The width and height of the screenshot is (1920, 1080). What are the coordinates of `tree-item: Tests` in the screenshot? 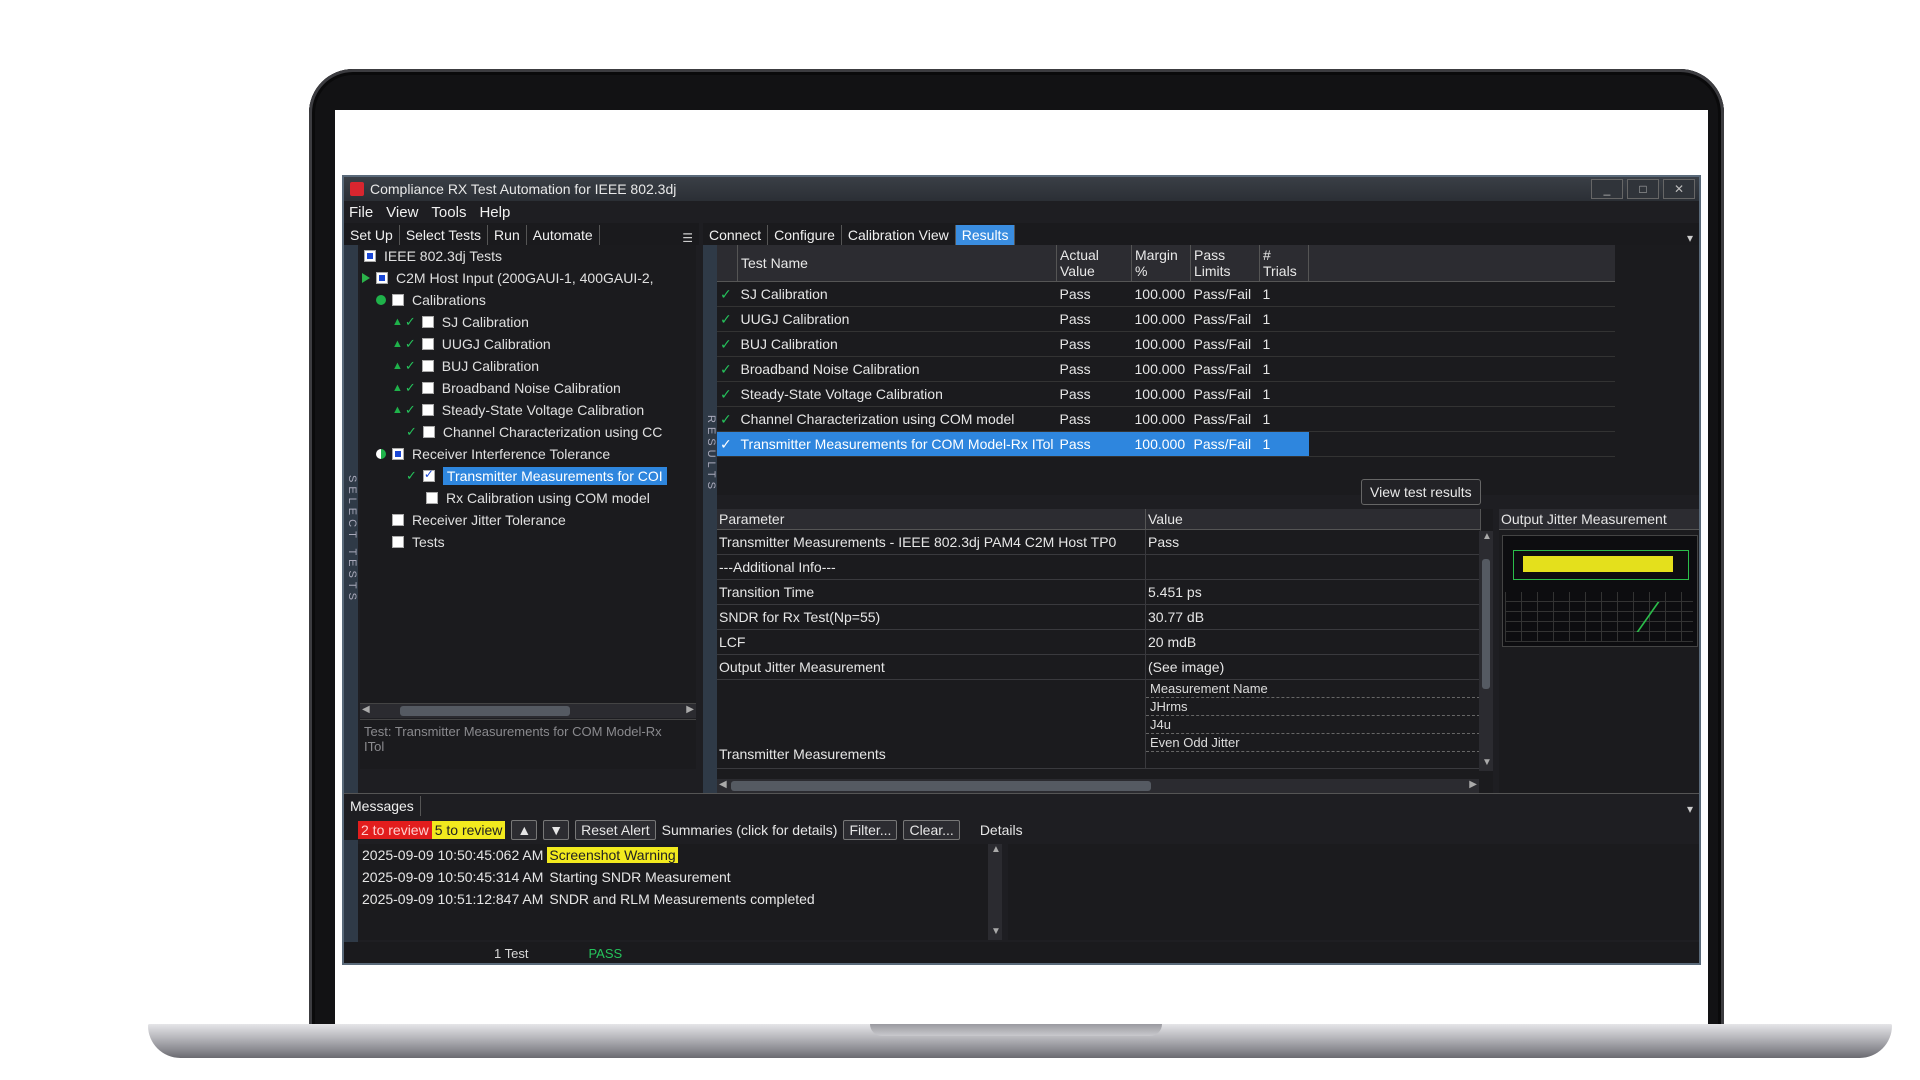 It's located at (528, 542).